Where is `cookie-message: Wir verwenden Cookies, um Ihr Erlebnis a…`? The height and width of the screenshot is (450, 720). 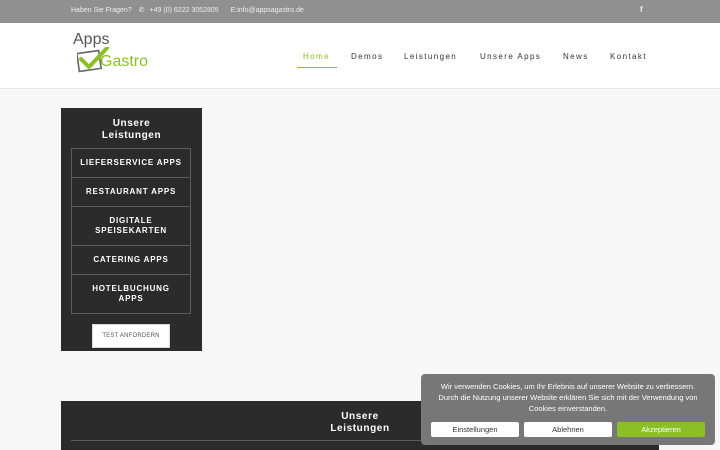
cookie-message: Wir verwenden Cookies, um Ihr Erlebnis a… is located at coordinates (568, 397).